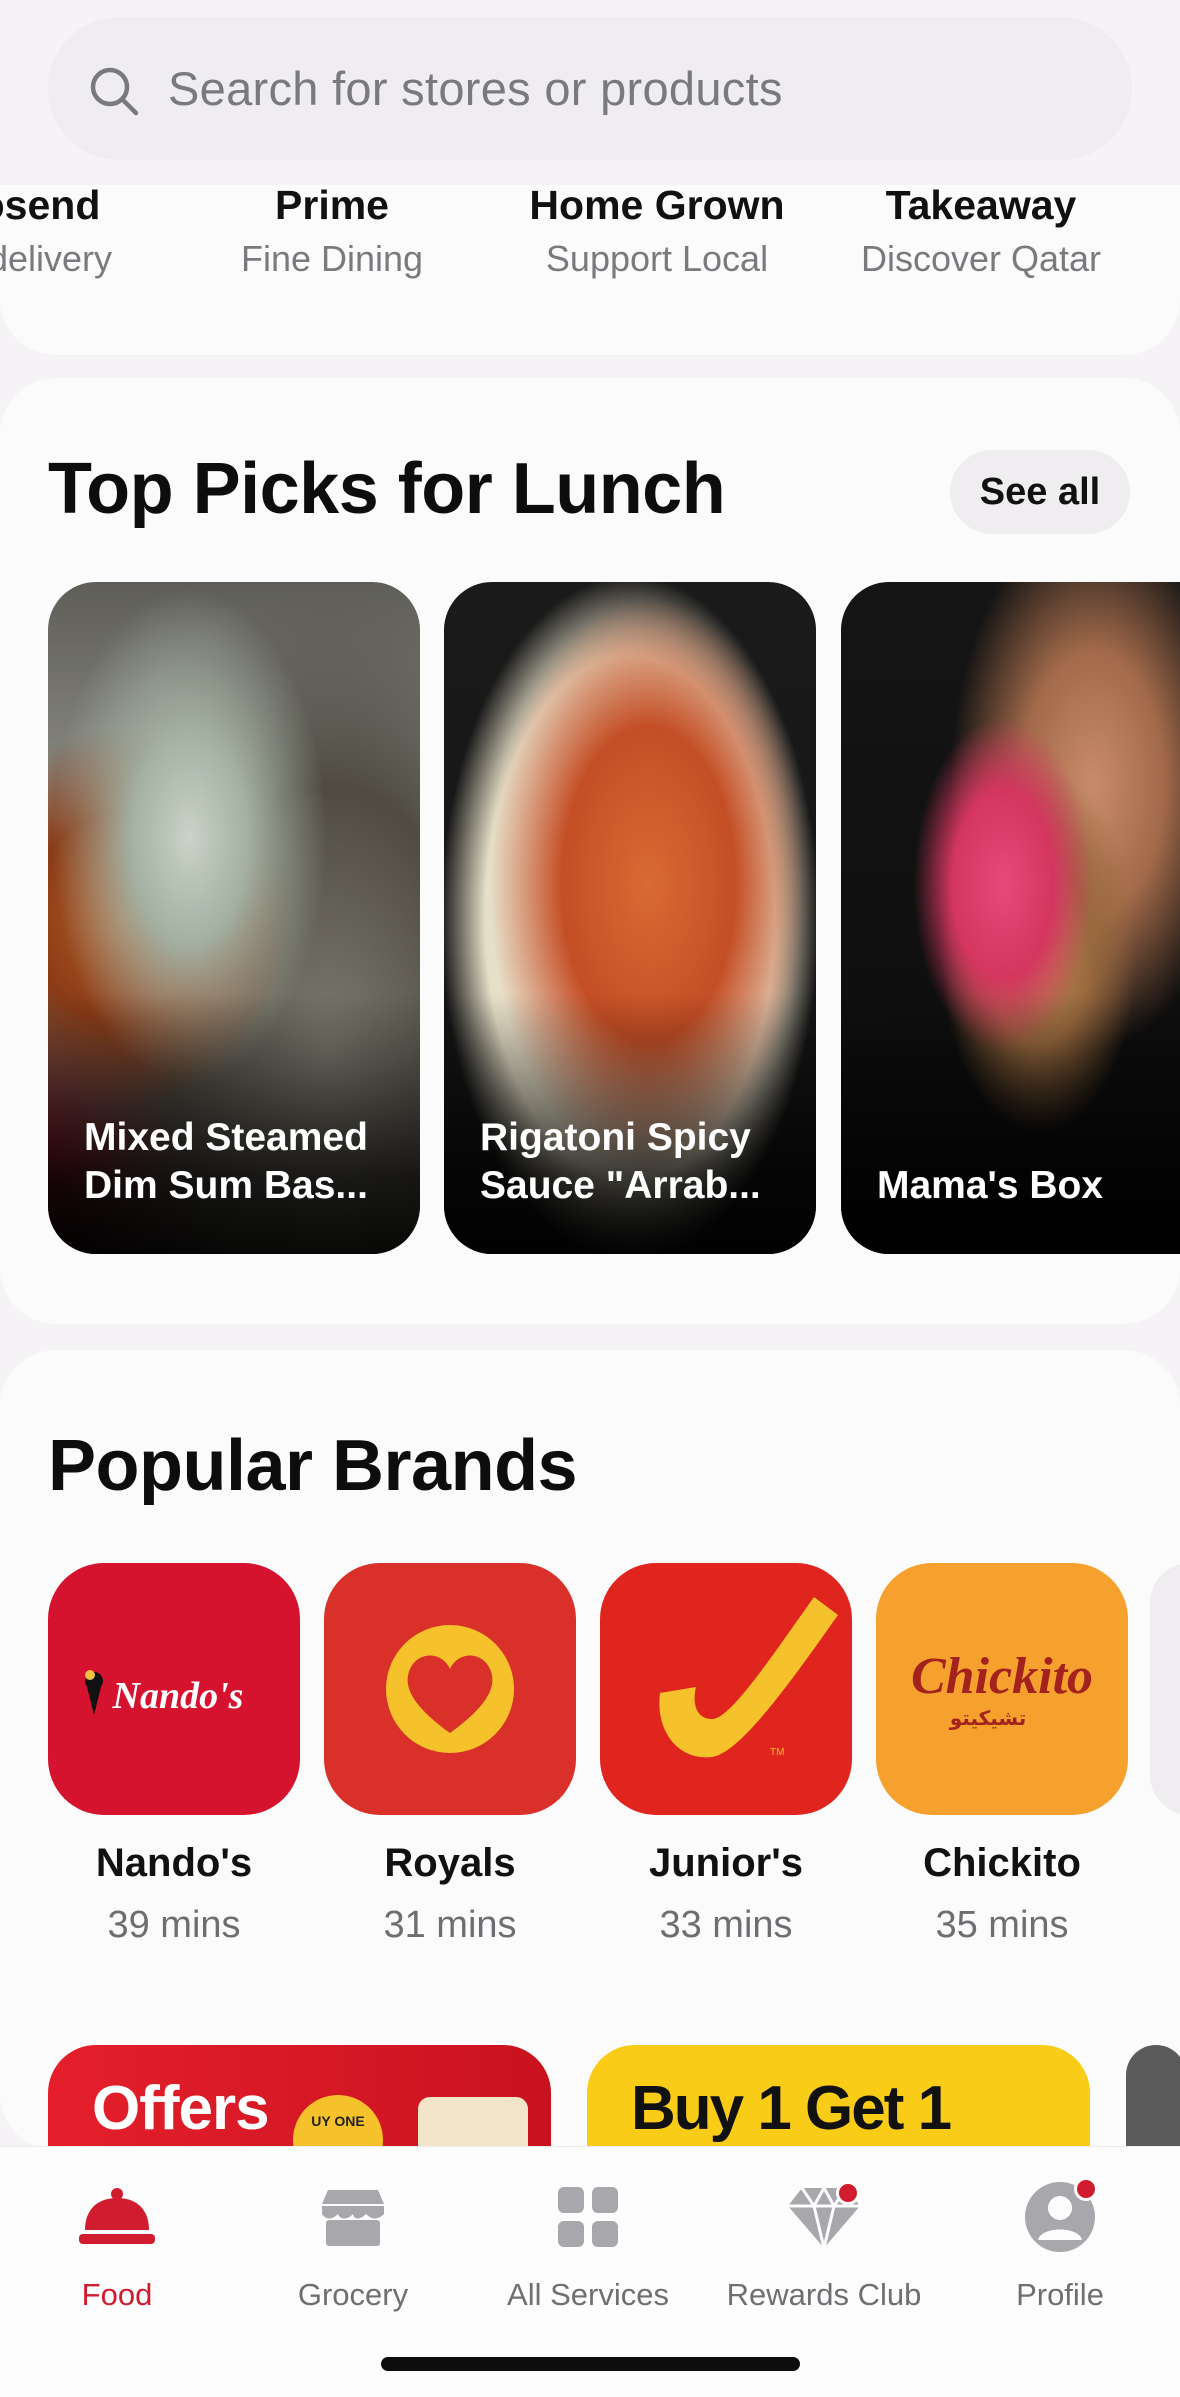  What do you see at coordinates (181, 2108) in the screenshot?
I see `promo-title: Offers` at bounding box center [181, 2108].